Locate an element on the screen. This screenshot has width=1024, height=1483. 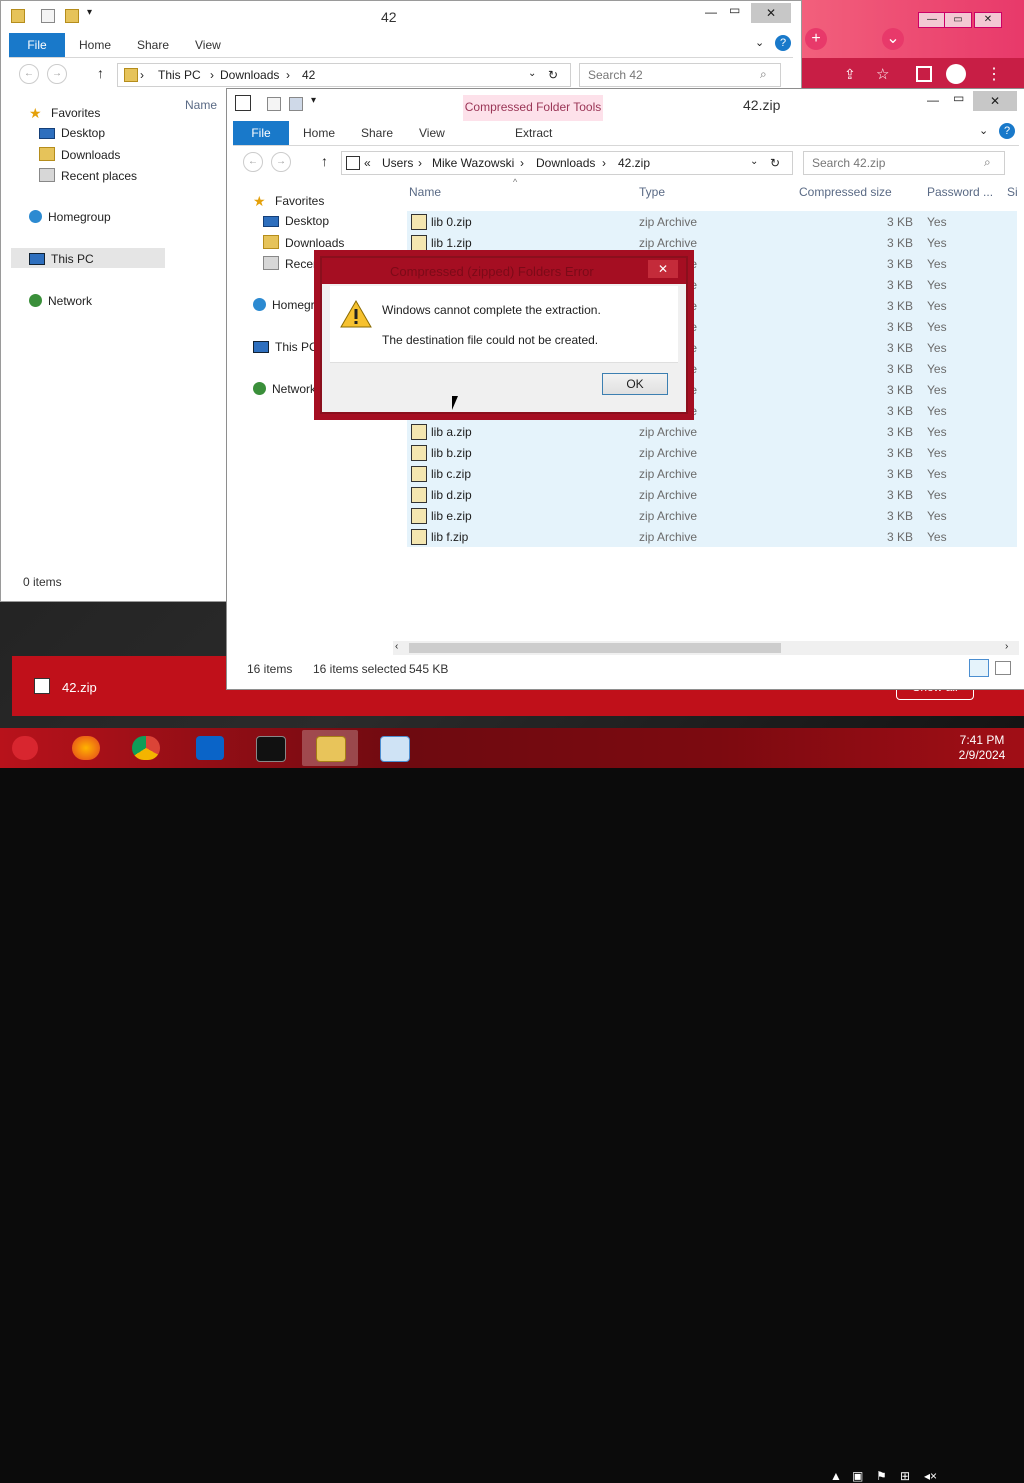
tab-search-button: ⌄ is located at coordinates (893, 39).